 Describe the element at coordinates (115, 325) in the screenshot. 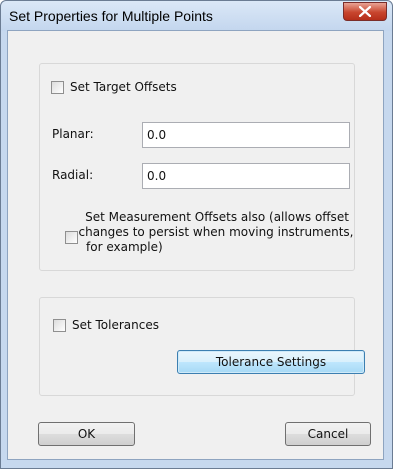

I see `set-tolerances-label: Set Tolerances` at that location.